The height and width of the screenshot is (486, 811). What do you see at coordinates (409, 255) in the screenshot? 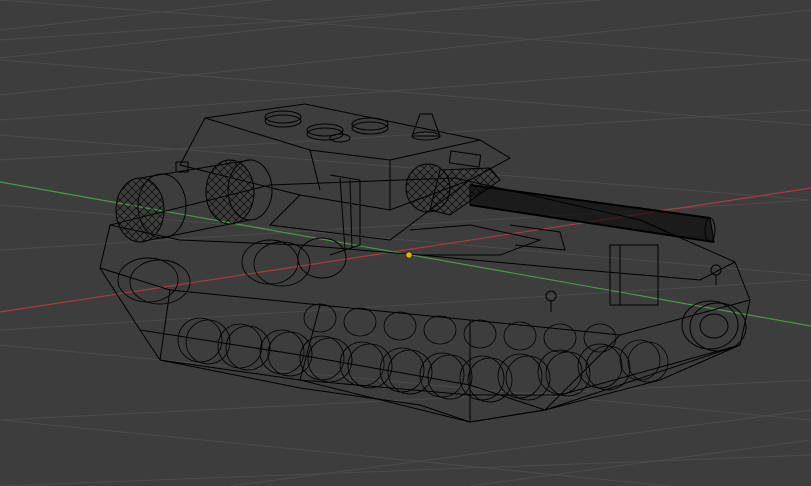
I see `object-origin-dot` at bounding box center [409, 255].